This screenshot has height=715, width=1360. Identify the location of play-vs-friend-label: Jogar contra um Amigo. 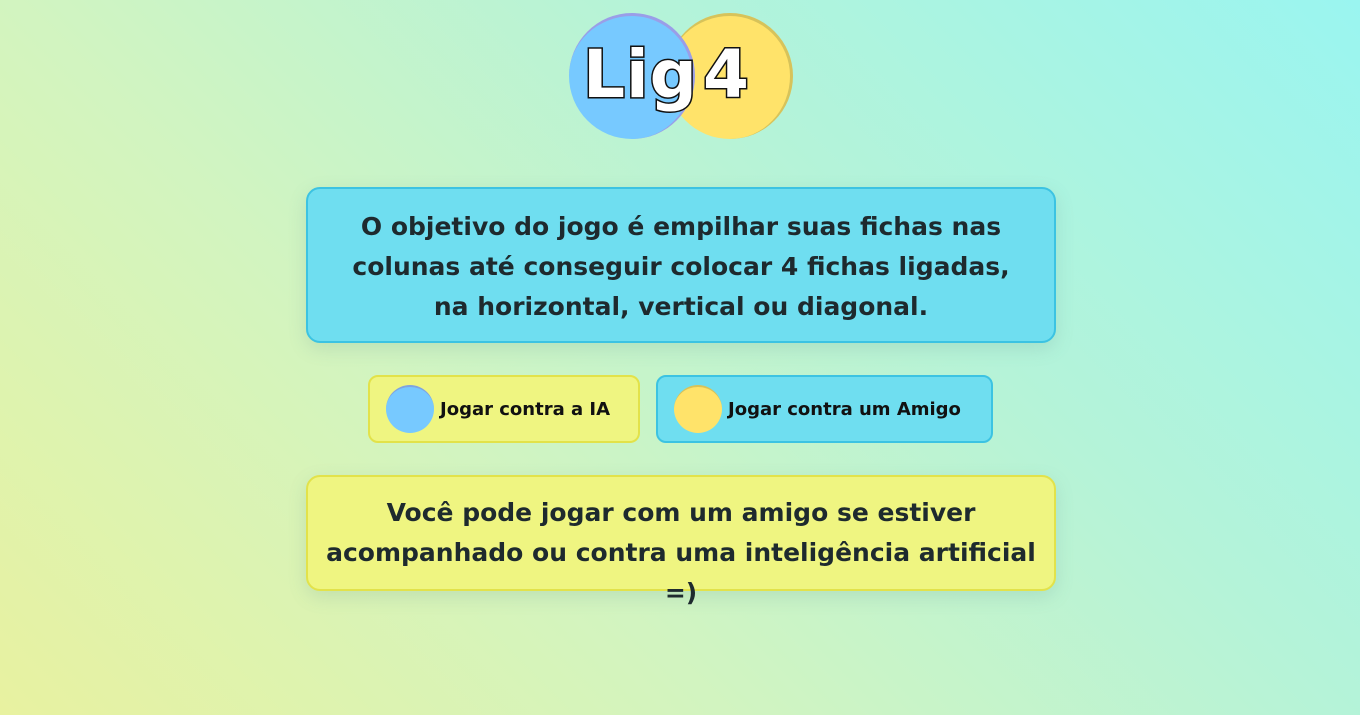
(844, 409).